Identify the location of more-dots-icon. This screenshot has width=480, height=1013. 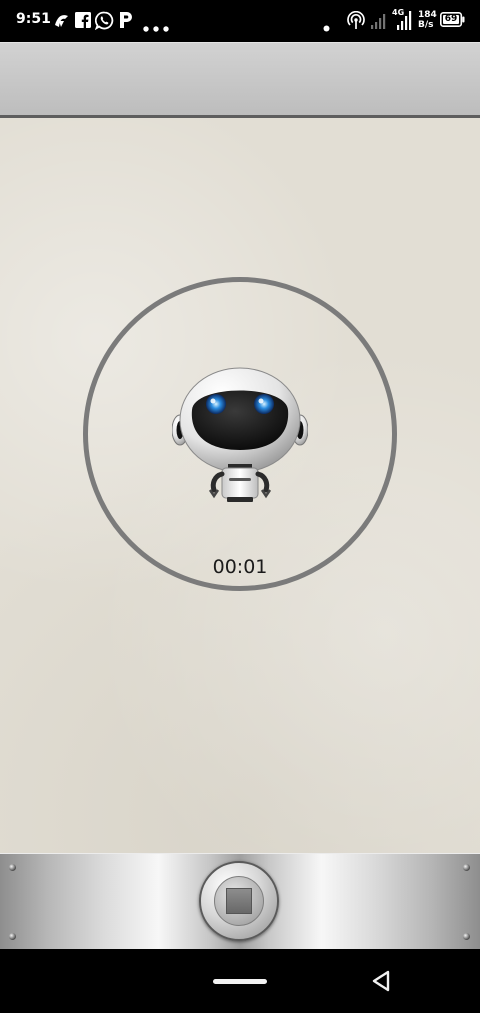
(156, 26).